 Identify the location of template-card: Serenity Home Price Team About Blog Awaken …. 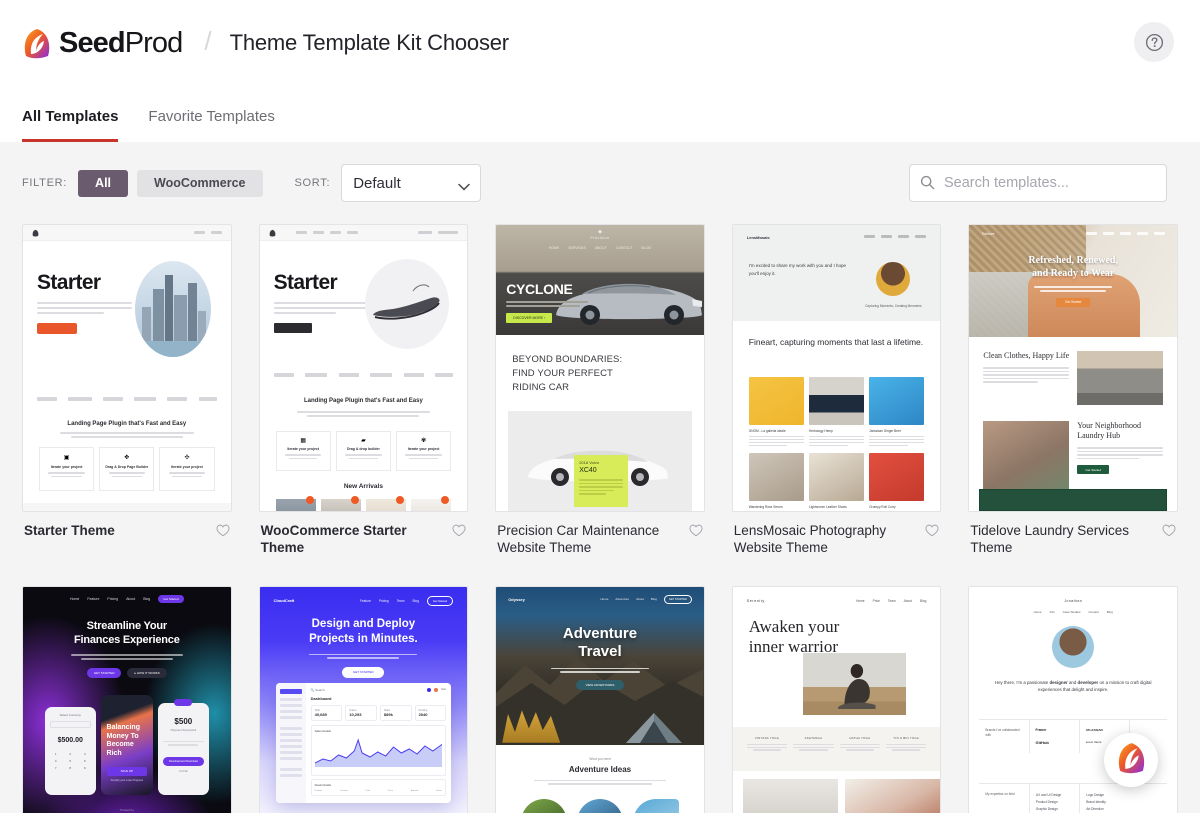
(836, 699).